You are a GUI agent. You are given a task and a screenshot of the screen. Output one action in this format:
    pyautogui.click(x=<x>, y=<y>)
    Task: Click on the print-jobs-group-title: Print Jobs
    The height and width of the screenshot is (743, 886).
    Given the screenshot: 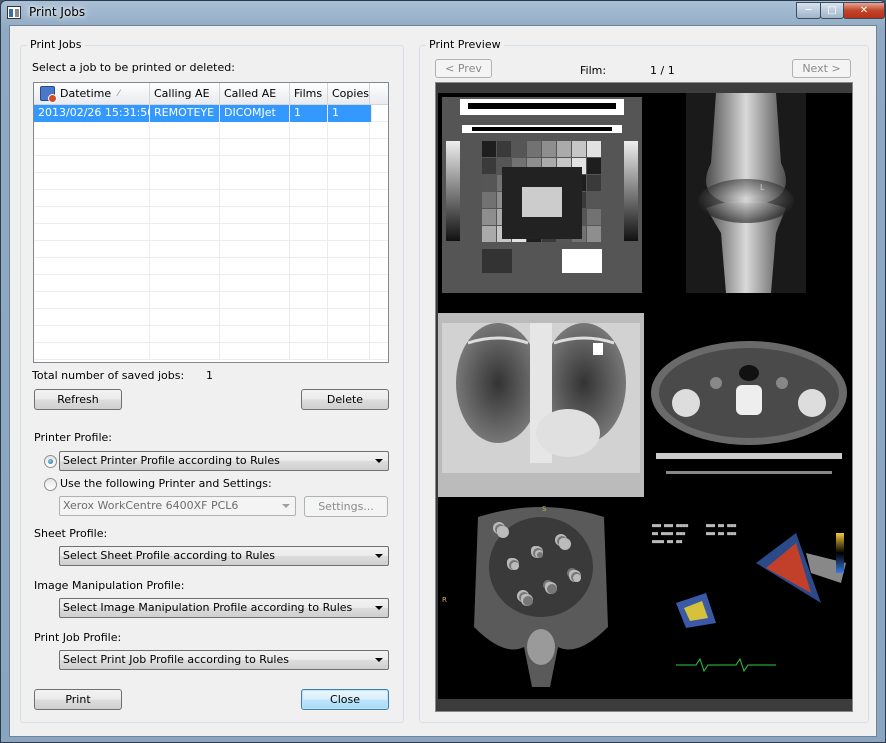 What is the action you would take?
    pyautogui.click(x=56, y=44)
    